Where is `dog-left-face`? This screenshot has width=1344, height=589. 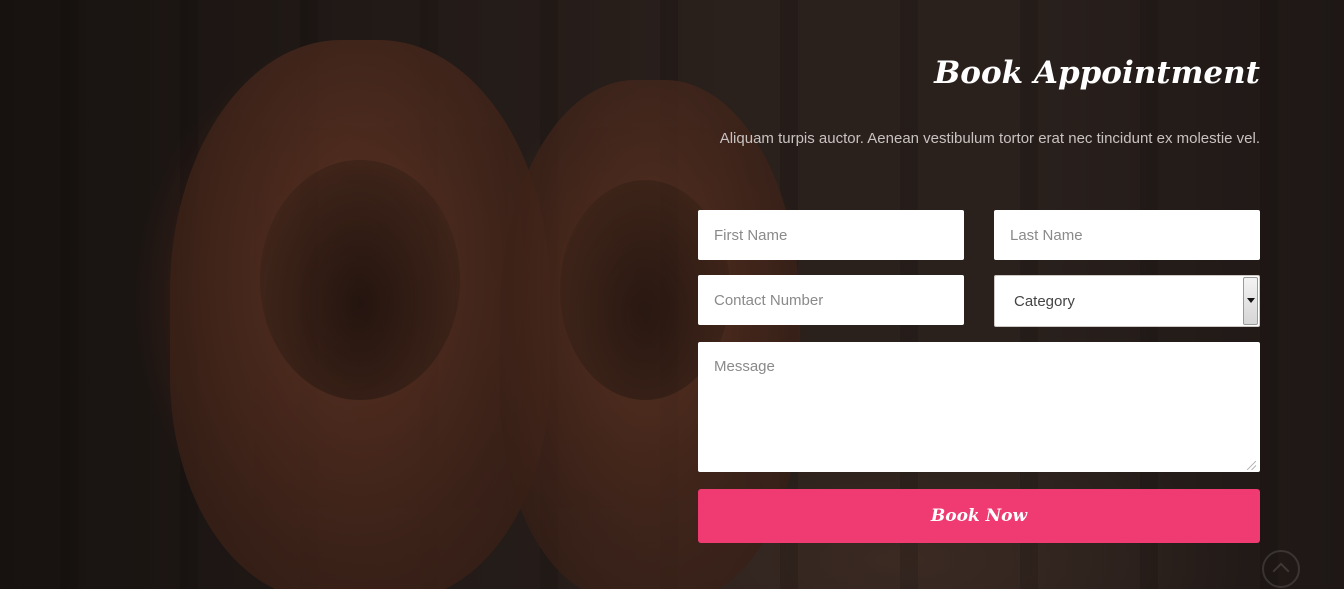 dog-left-face is located at coordinates (360, 280).